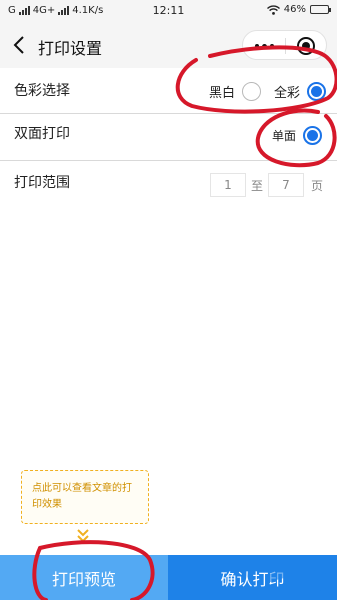  I want to click on page-title: 打印设置, so click(70, 48).